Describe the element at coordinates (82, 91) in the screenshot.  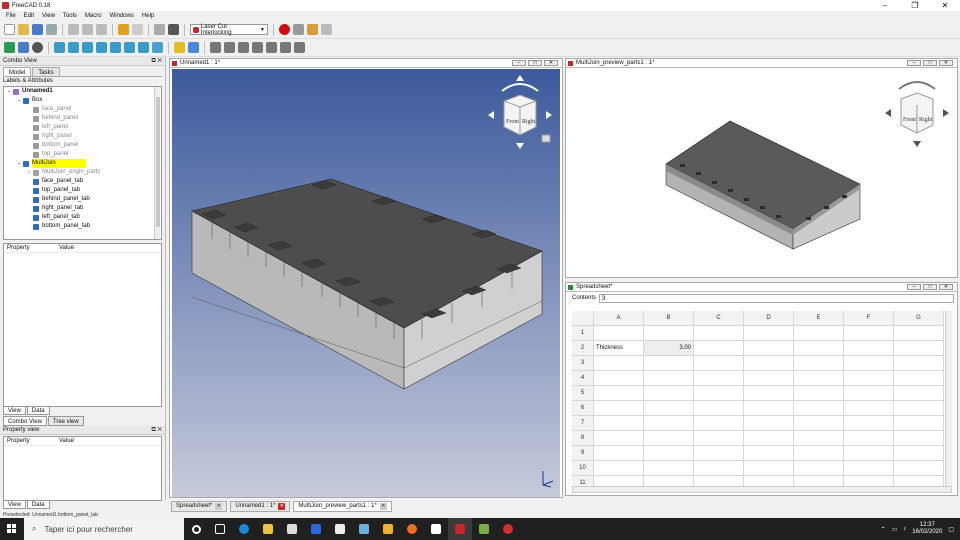
I see `tree-item: ⌄ Unnamed1` at that location.